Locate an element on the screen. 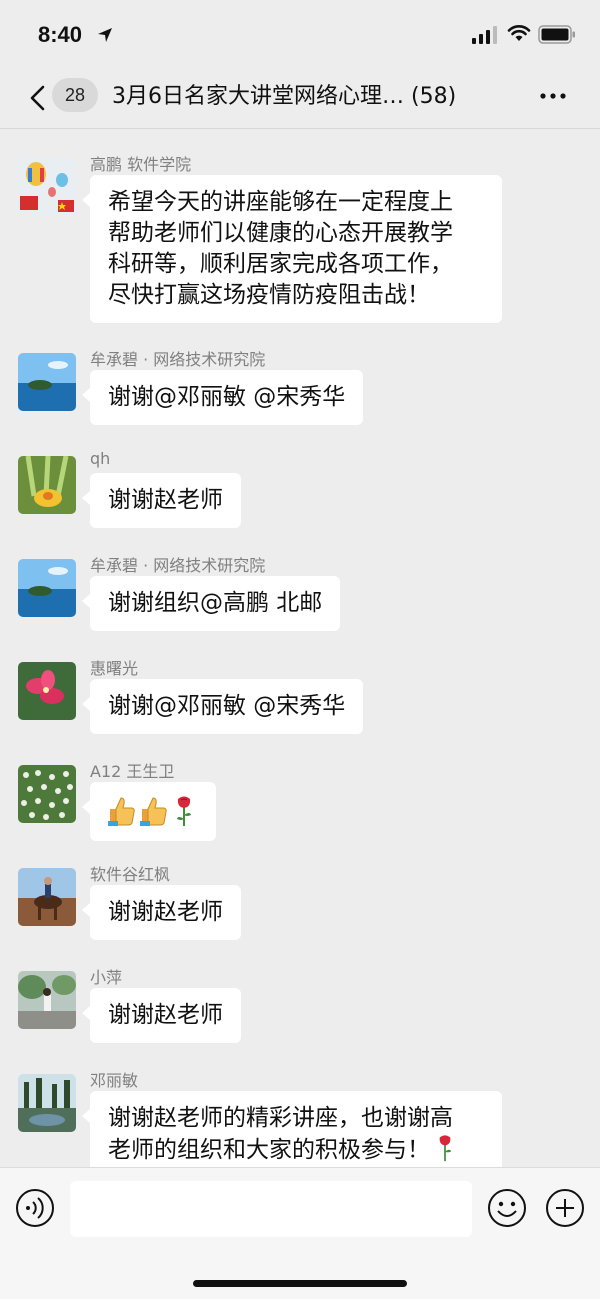 This screenshot has height=1299, width=600. sender-name: 软件谷红枫 is located at coordinates (130, 874).